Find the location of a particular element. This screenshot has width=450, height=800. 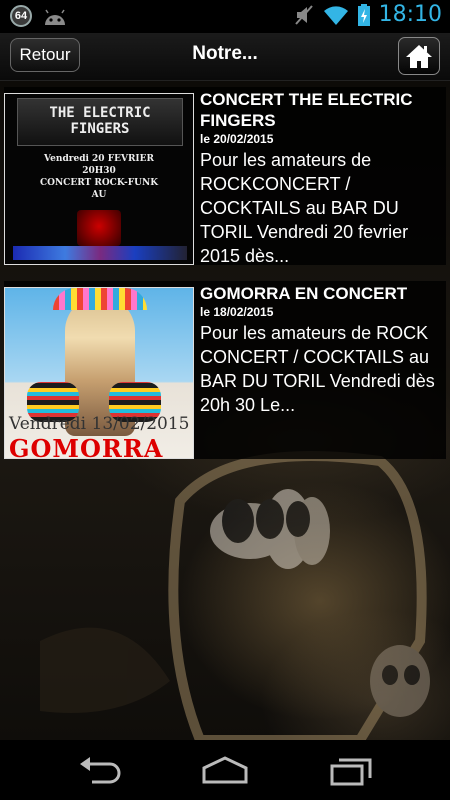

wifi-icon is located at coordinates (335, 15).